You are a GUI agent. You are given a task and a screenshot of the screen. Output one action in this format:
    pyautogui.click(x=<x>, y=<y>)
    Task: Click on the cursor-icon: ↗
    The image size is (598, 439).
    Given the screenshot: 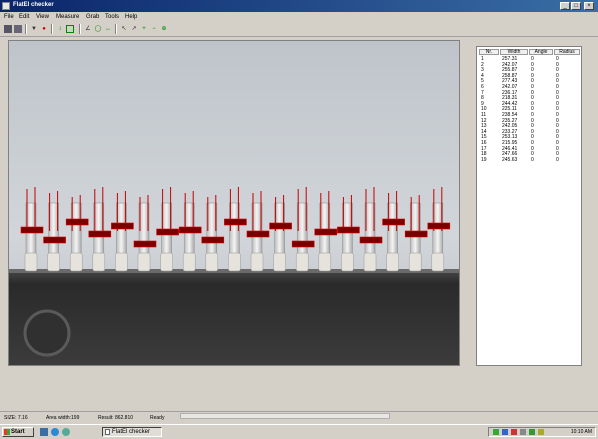 What is the action you would take?
    pyautogui.click(x=134, y=29)
    